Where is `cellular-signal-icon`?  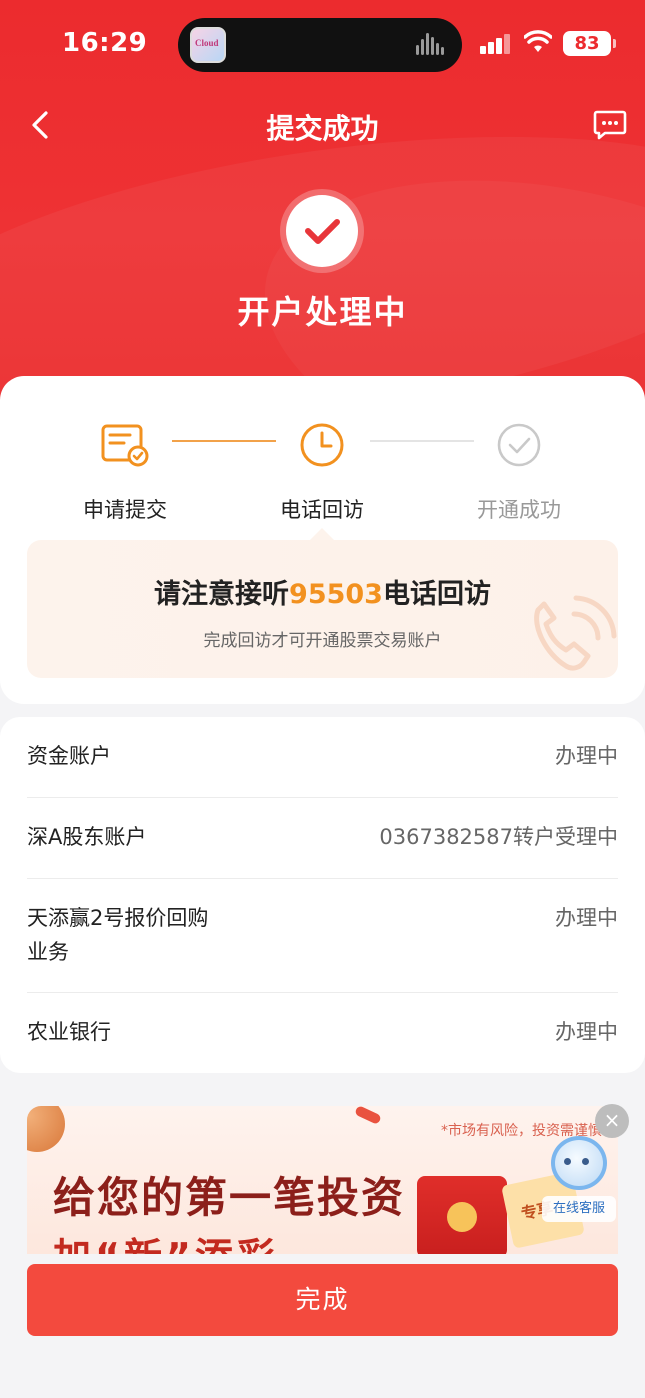
cellular-signal-icon is located at coordinates (497, 43).